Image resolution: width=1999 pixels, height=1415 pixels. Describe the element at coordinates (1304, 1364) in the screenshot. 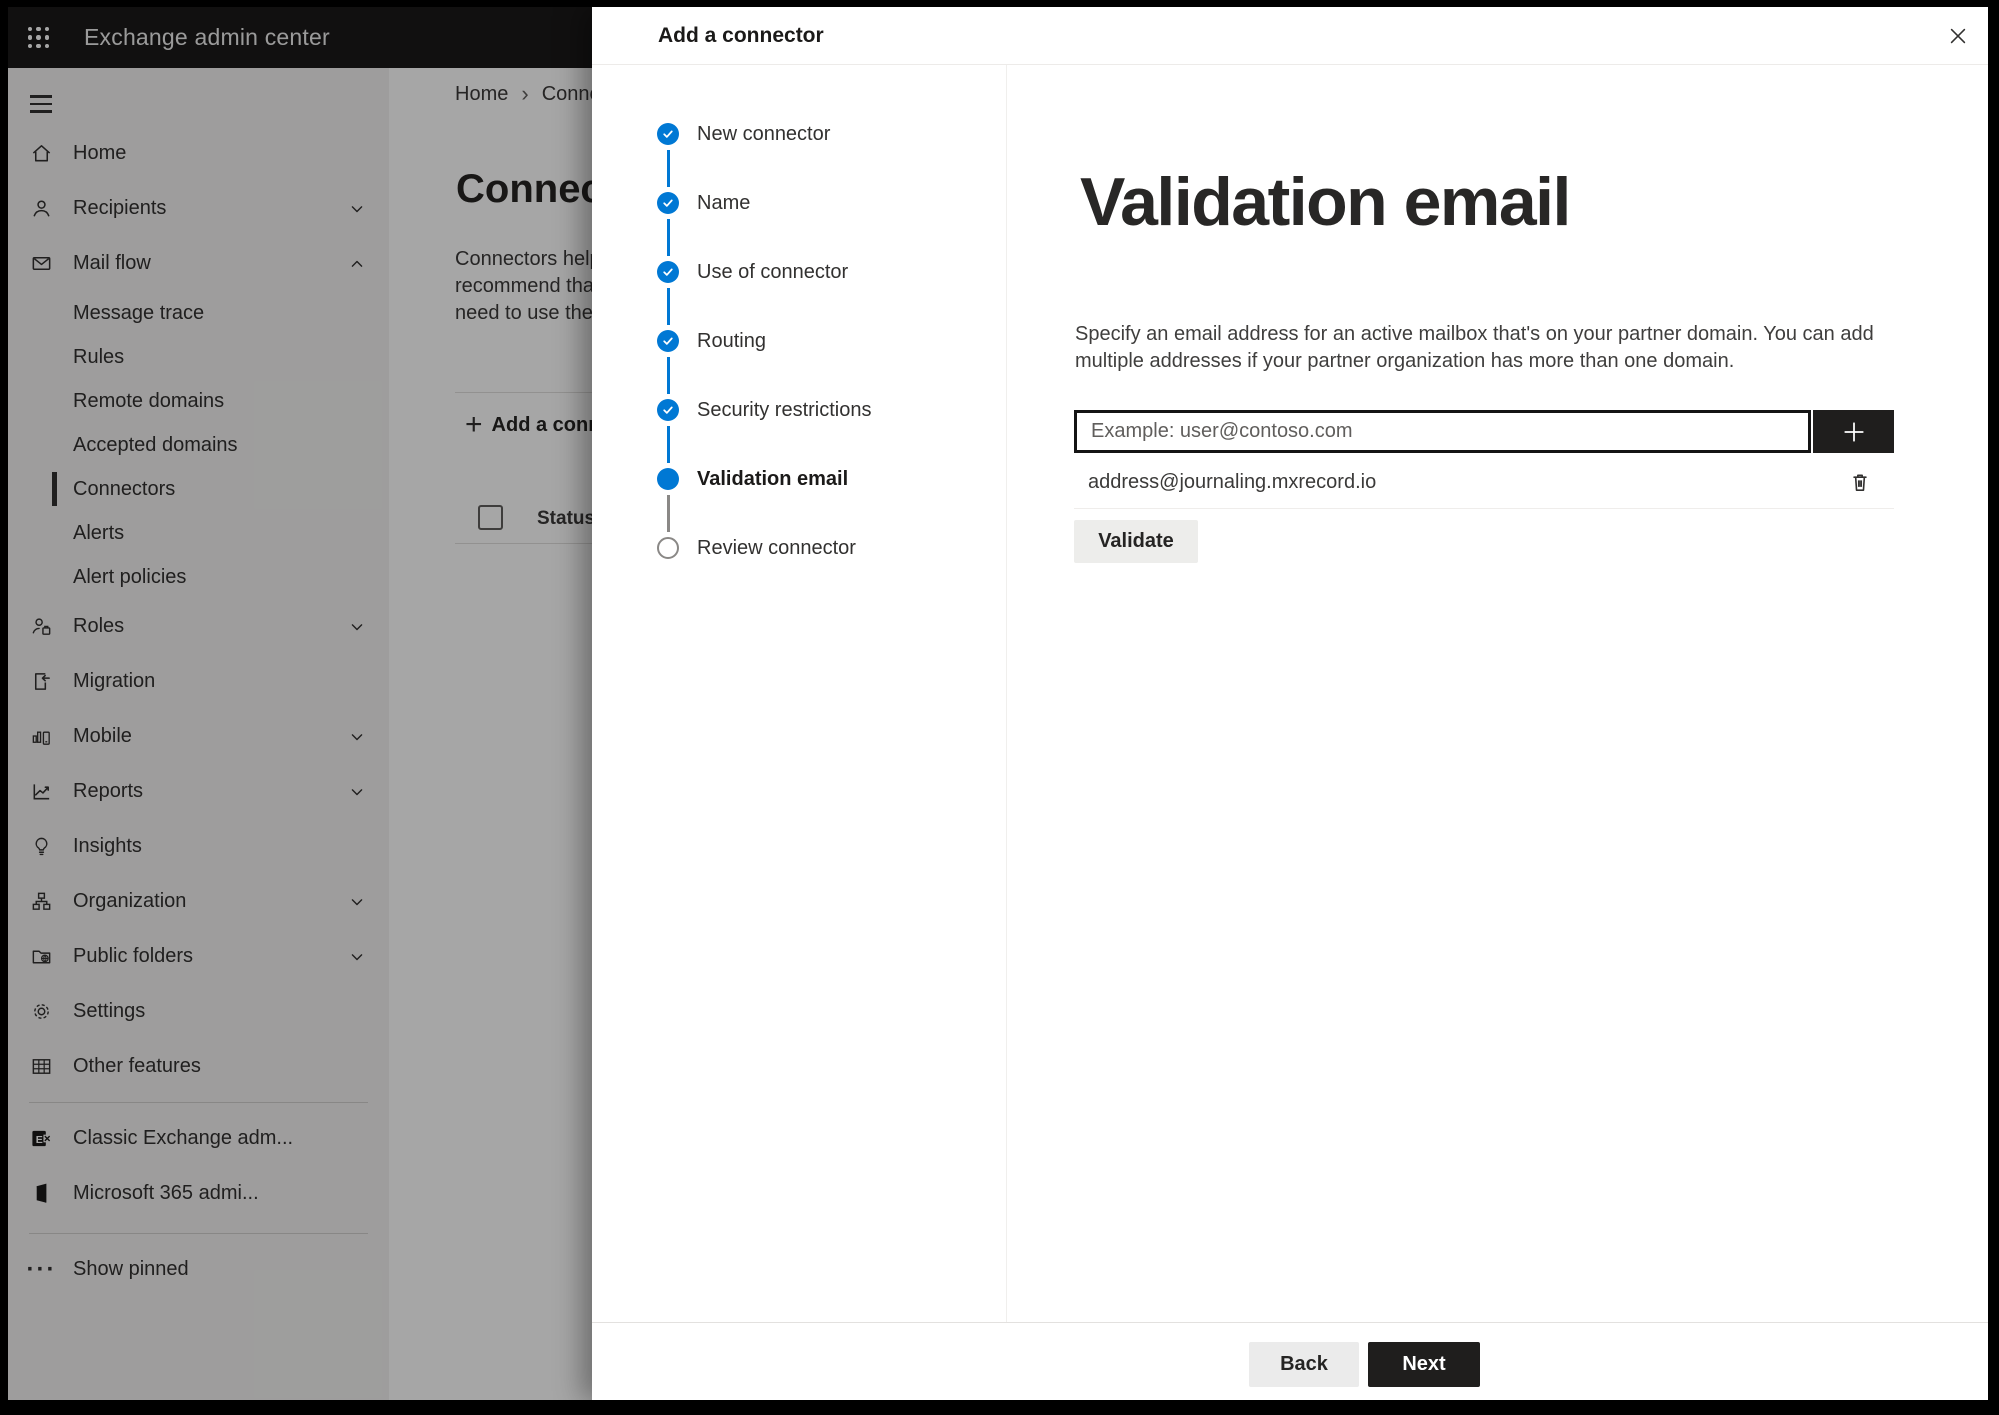

I see `back-button: Back` at that location.